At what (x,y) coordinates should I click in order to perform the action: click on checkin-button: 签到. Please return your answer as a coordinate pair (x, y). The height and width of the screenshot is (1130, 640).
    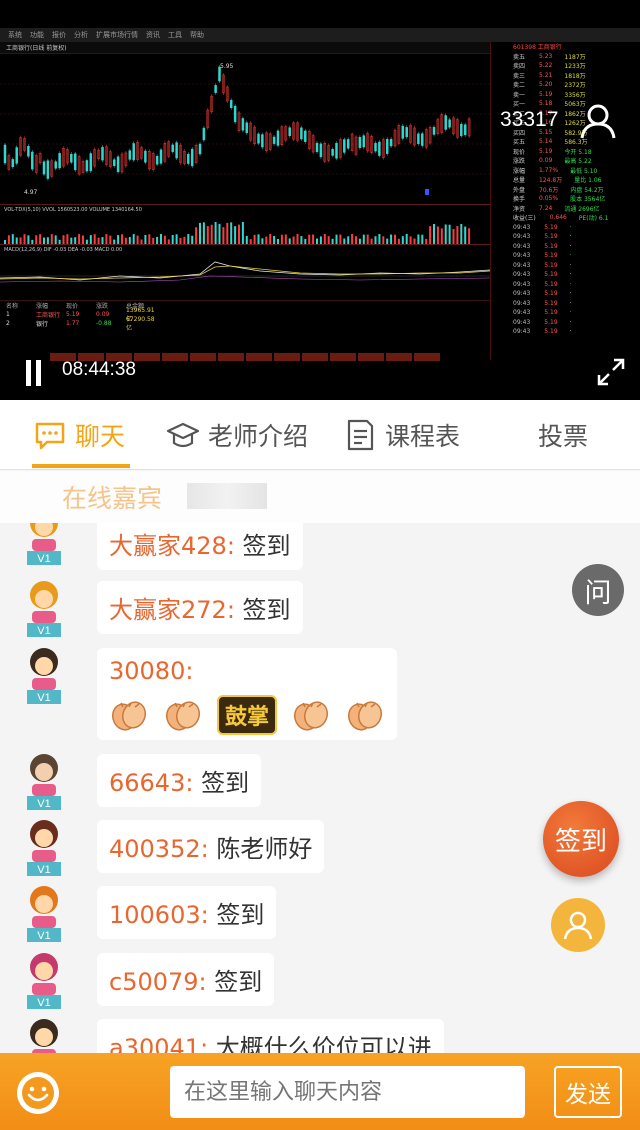
    Looking at the image, I should click on (581, 839).